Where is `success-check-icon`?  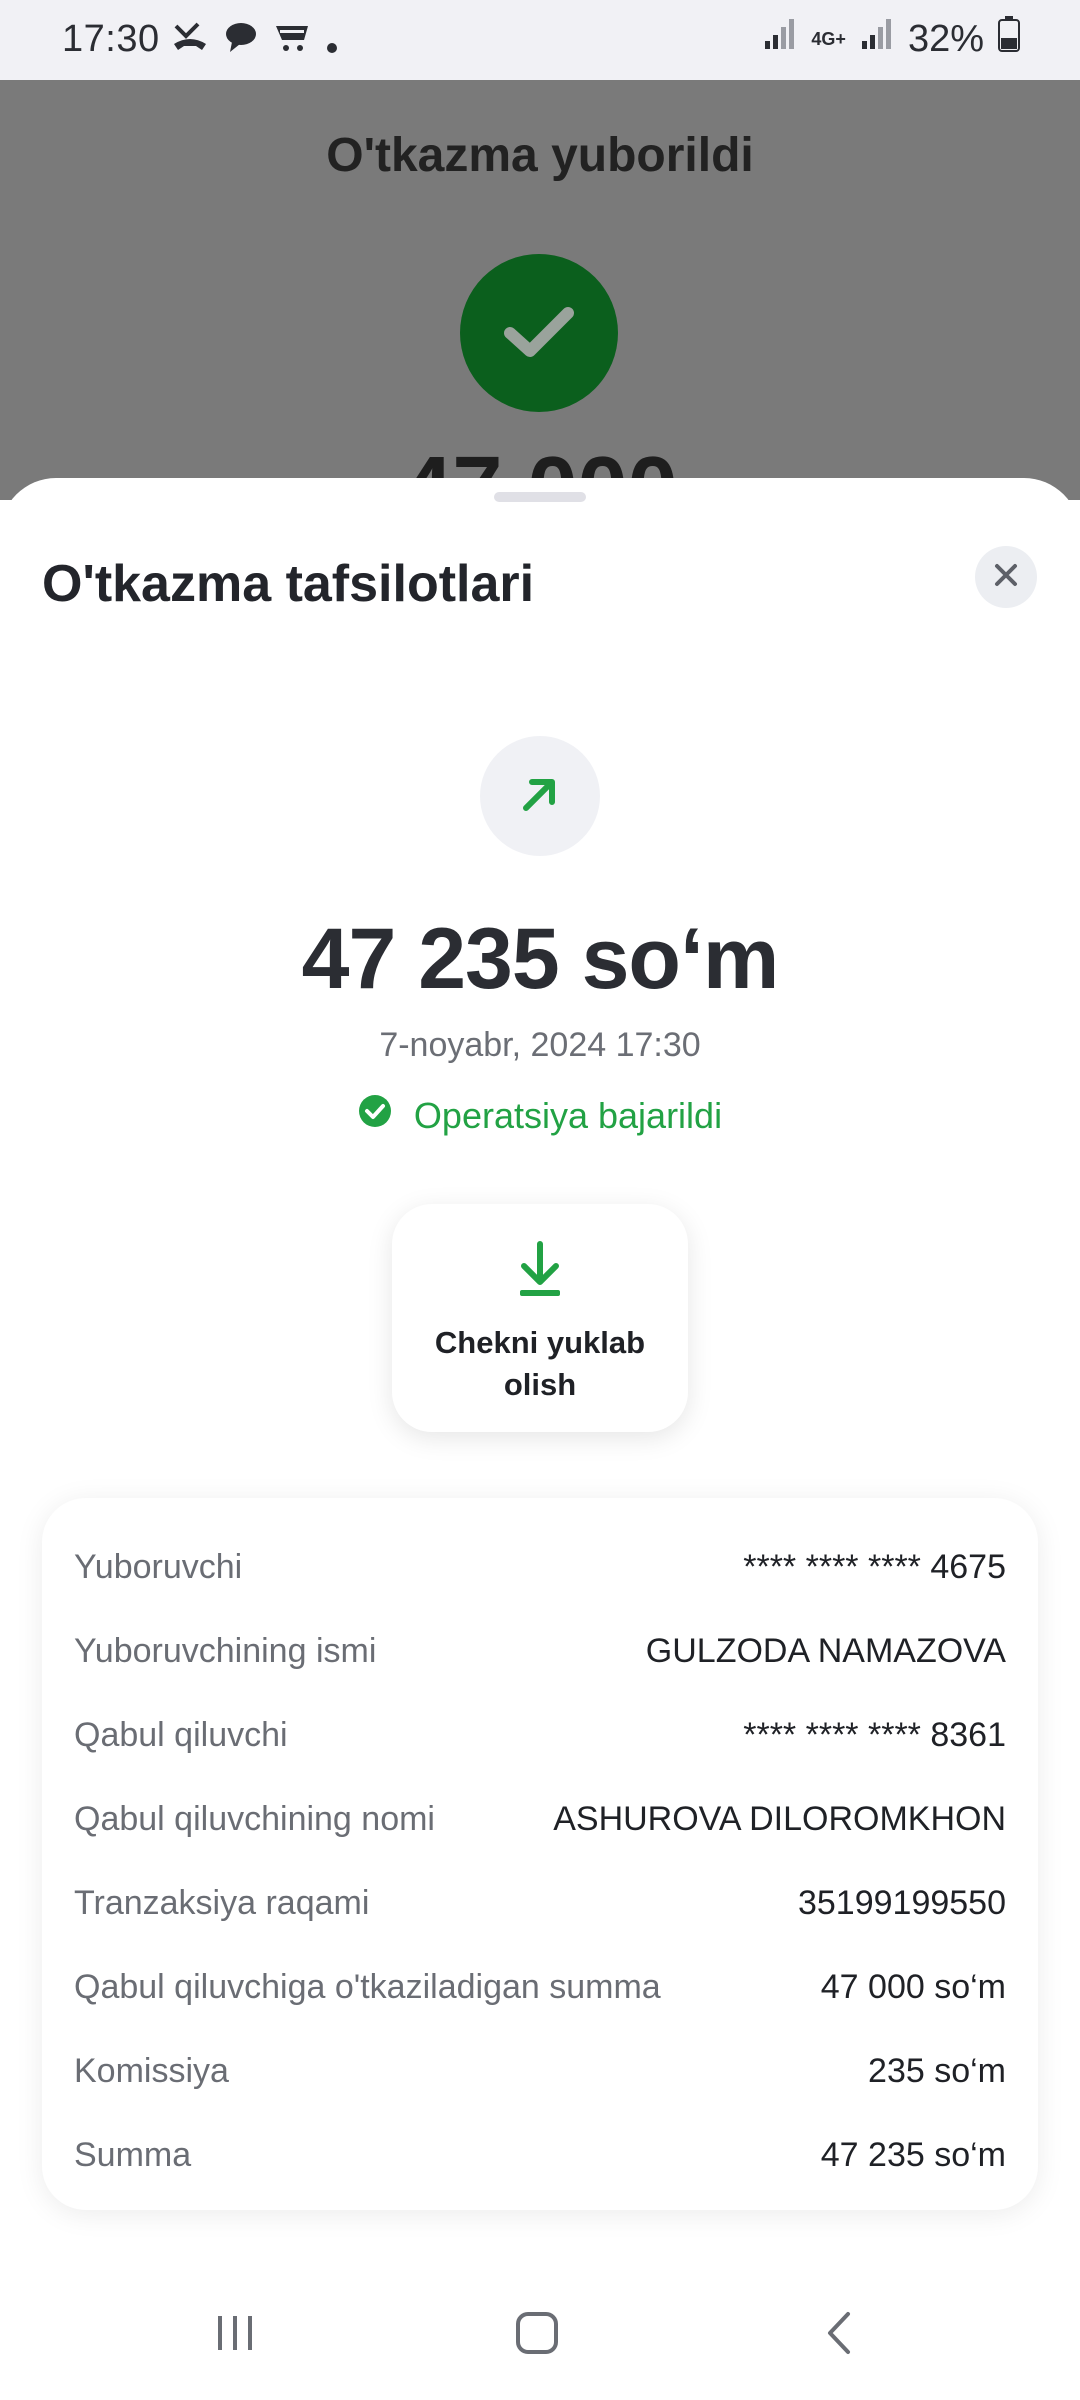
success-check-icon is located at coordinates (539, 333).